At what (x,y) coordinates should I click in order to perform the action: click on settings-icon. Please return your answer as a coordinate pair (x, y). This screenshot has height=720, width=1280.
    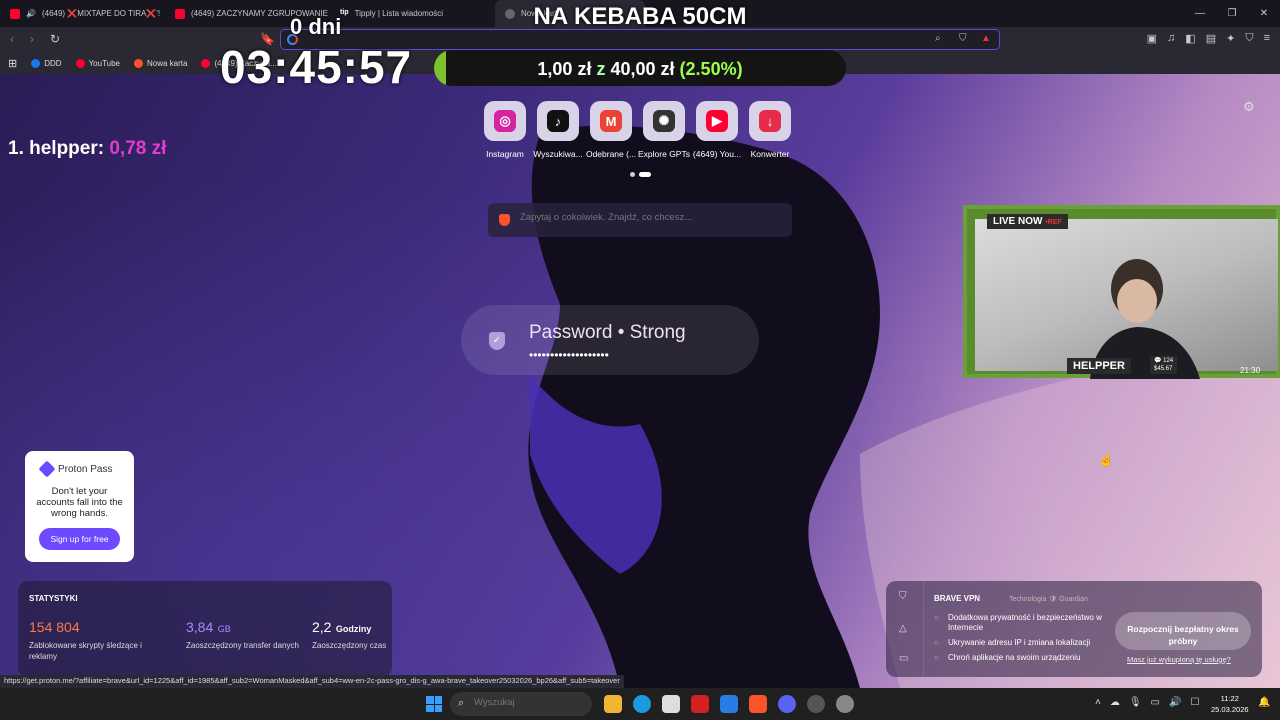
    Looking at the image, I should click on (845, 704).